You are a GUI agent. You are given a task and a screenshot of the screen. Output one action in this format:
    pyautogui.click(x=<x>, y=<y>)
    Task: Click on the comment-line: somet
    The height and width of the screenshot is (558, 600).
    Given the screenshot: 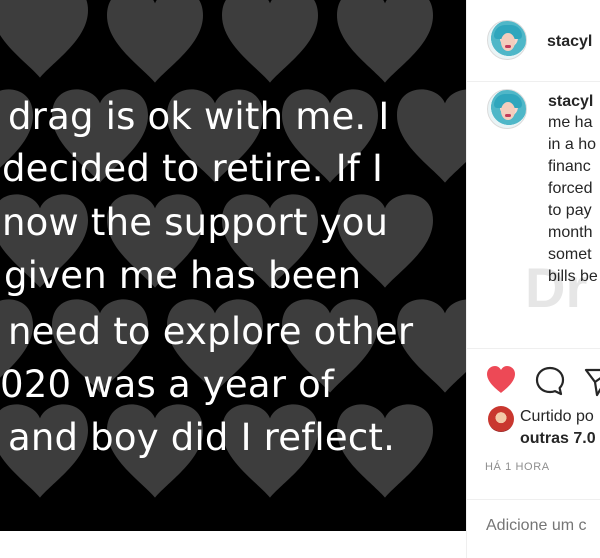 What is the action you would take?
    pyautogui.click(x=570, y=254)
    